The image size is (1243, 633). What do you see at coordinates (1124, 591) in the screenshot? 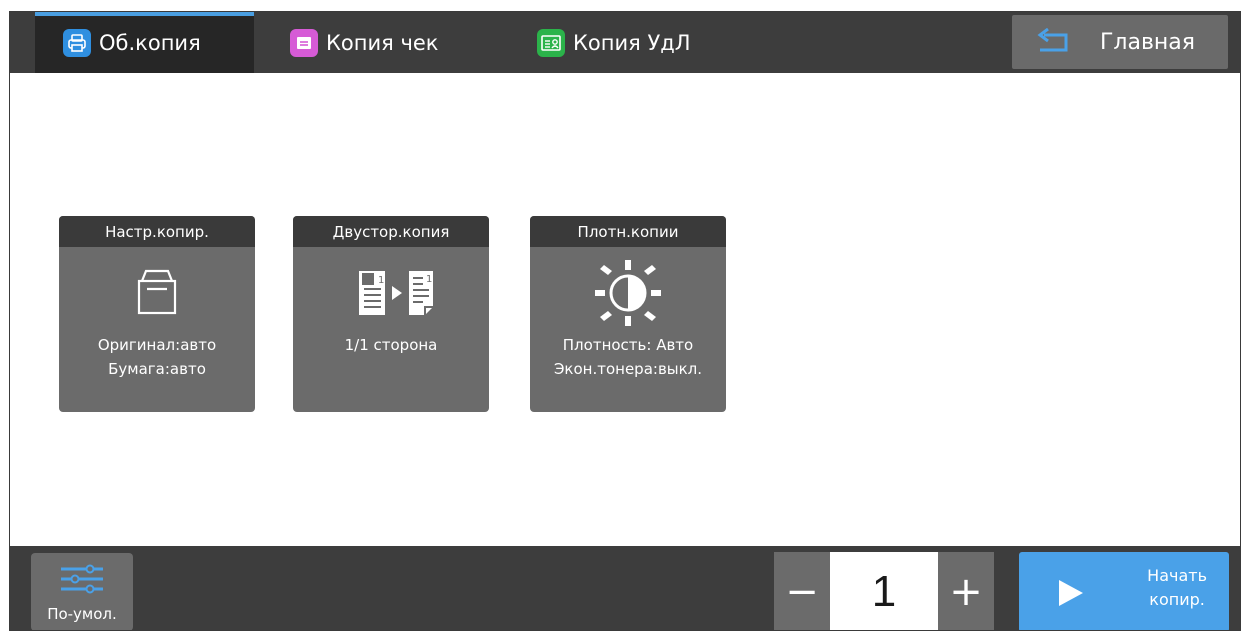
I see `start-copy-button: Начать копир.` at bounding box center [1124, 591].